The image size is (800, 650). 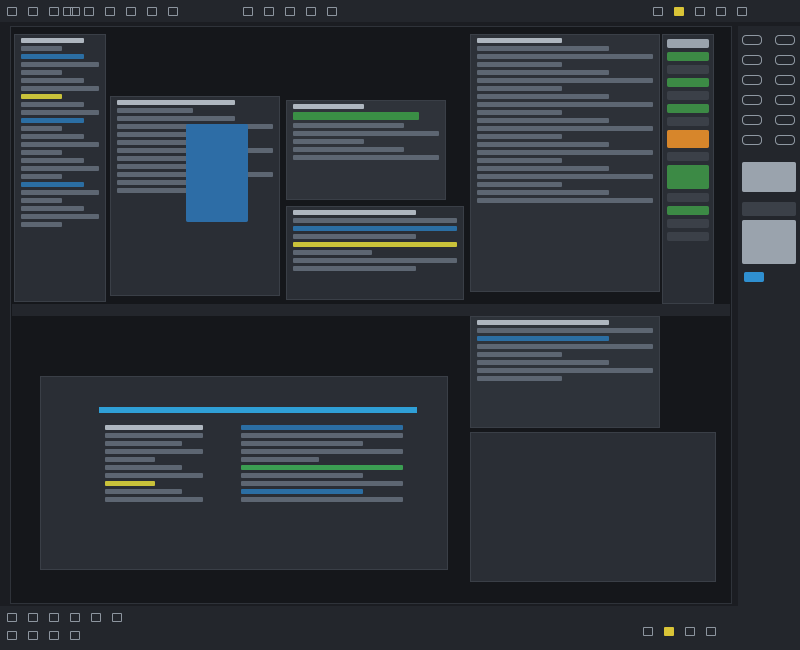 I want to click on selected-row, so click(x=356, y=116).